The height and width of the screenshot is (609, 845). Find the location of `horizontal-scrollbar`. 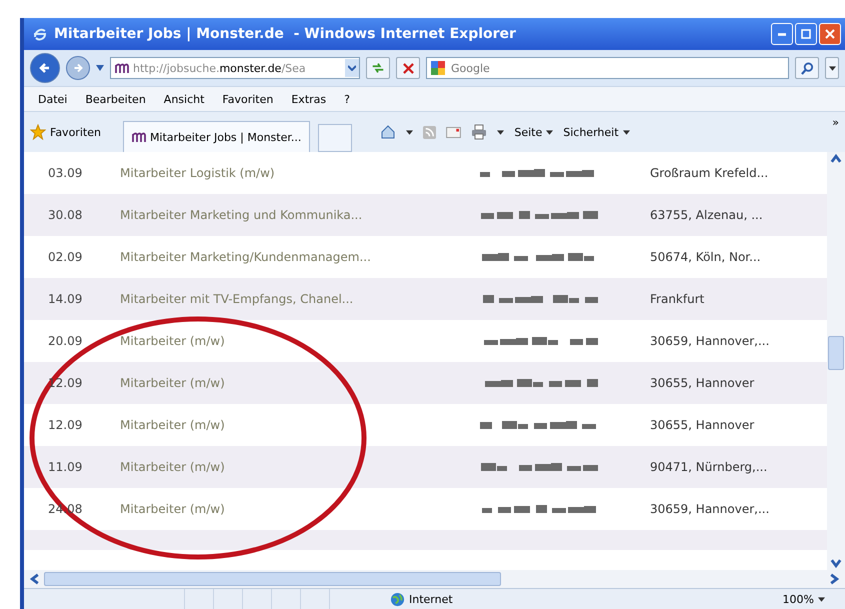

horizontal-scrollbar is located at coordinates (434, 579).